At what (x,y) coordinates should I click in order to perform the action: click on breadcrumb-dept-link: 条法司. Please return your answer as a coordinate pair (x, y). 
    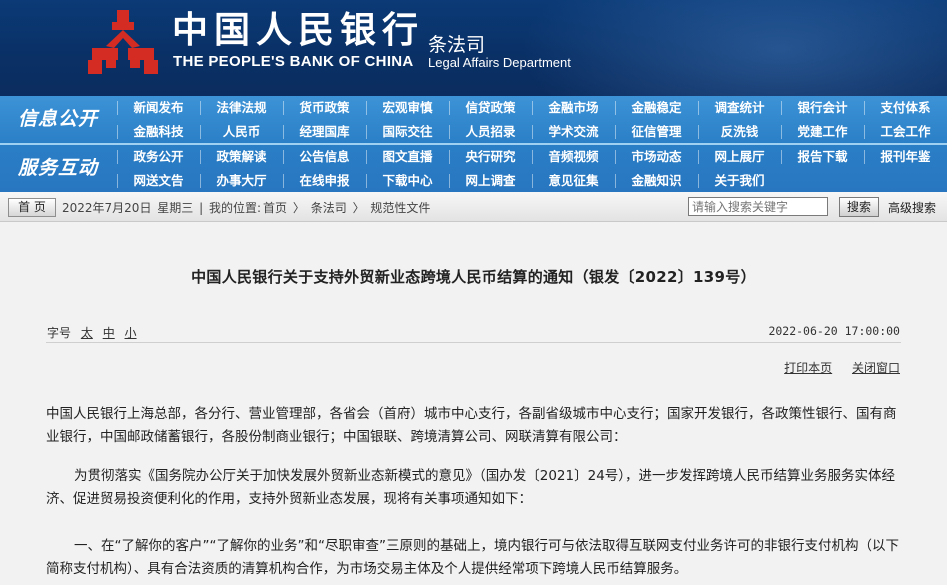
    Looking at the image, I should click on (329, 208).